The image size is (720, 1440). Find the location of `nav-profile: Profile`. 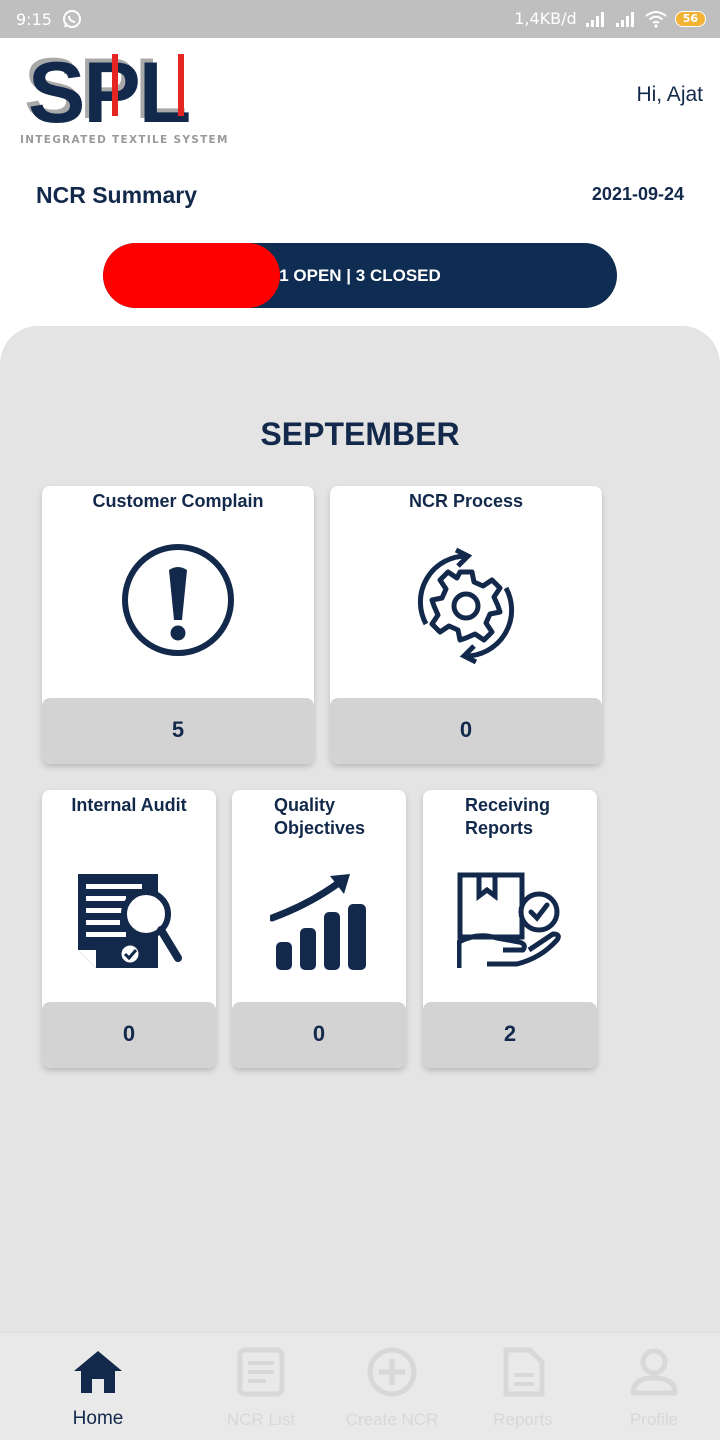

nav-profile: Profile is located at coordinates (654, 1386).